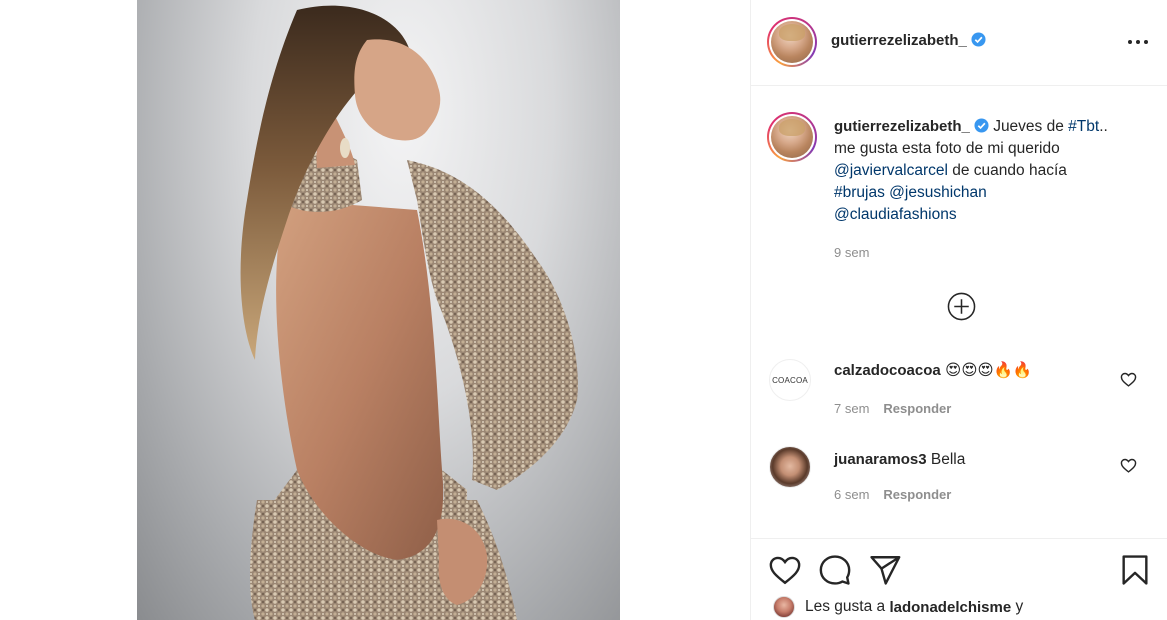 The image size is (1167, 620). I want to click on more-options-icon, so click(1138, 42).